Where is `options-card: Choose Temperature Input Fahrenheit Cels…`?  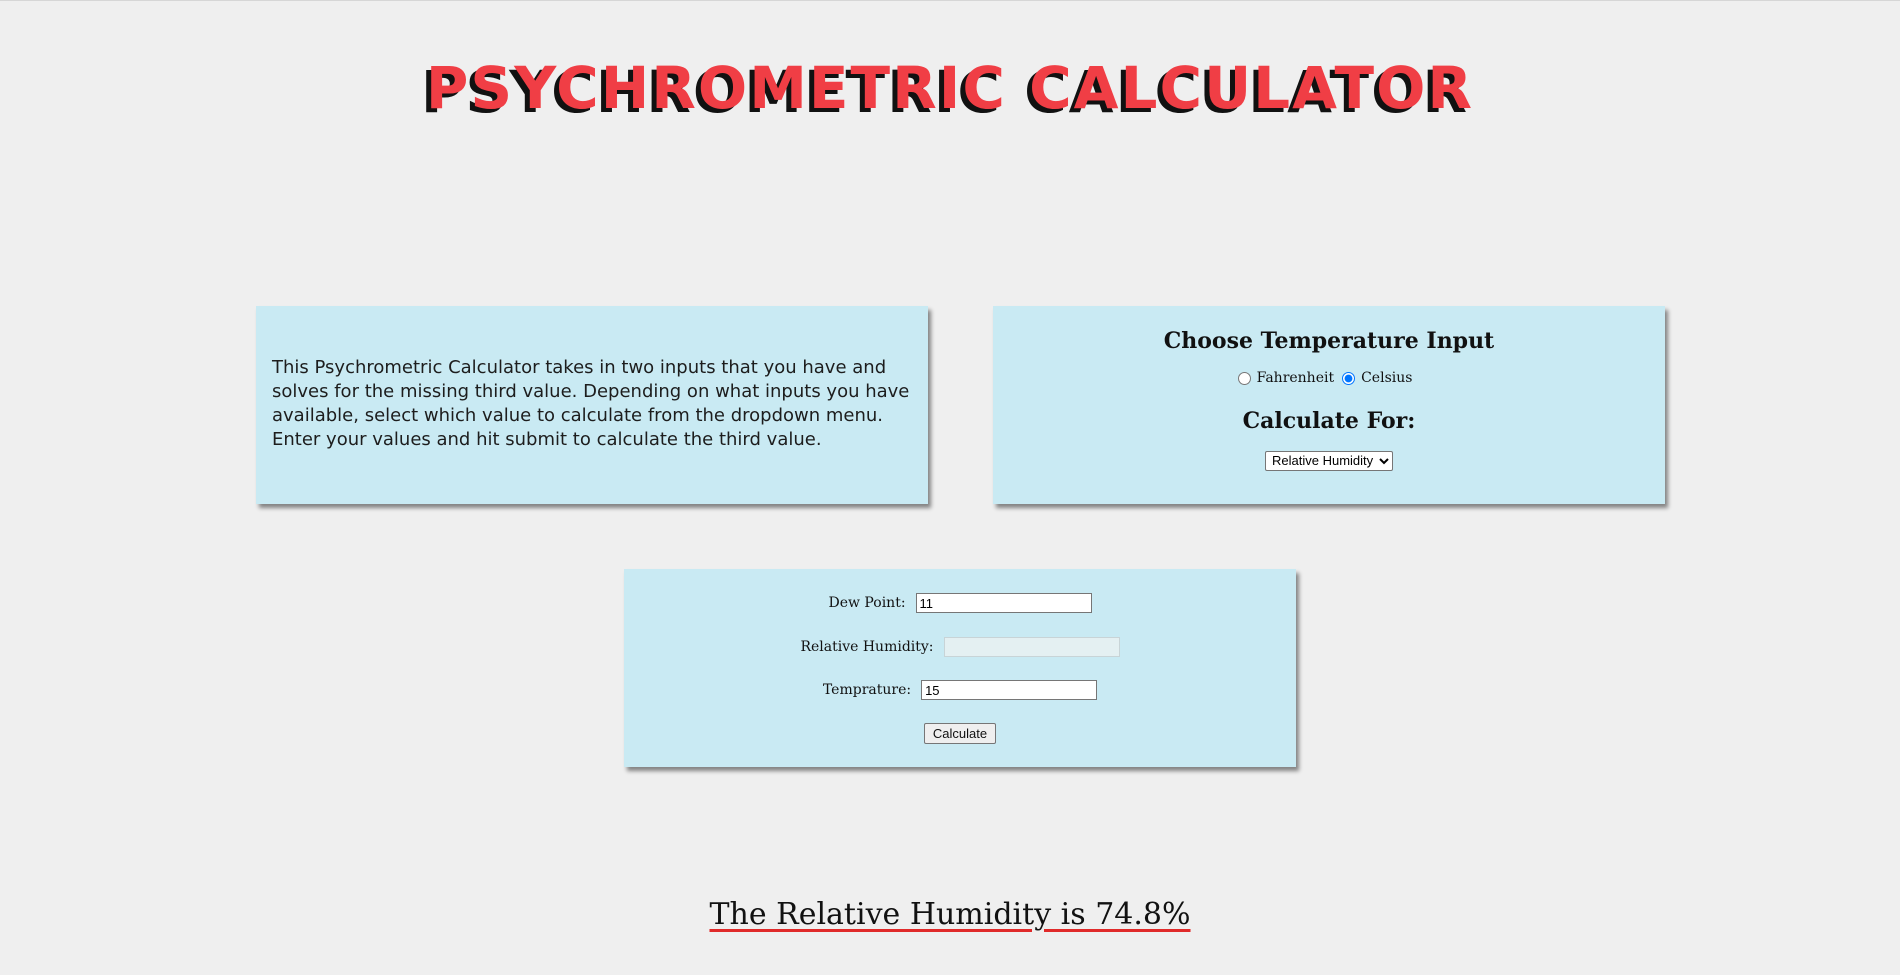 options-card: Choose Temperature Input Fahrenheit Cels… is located at coordinates (1329, 405).